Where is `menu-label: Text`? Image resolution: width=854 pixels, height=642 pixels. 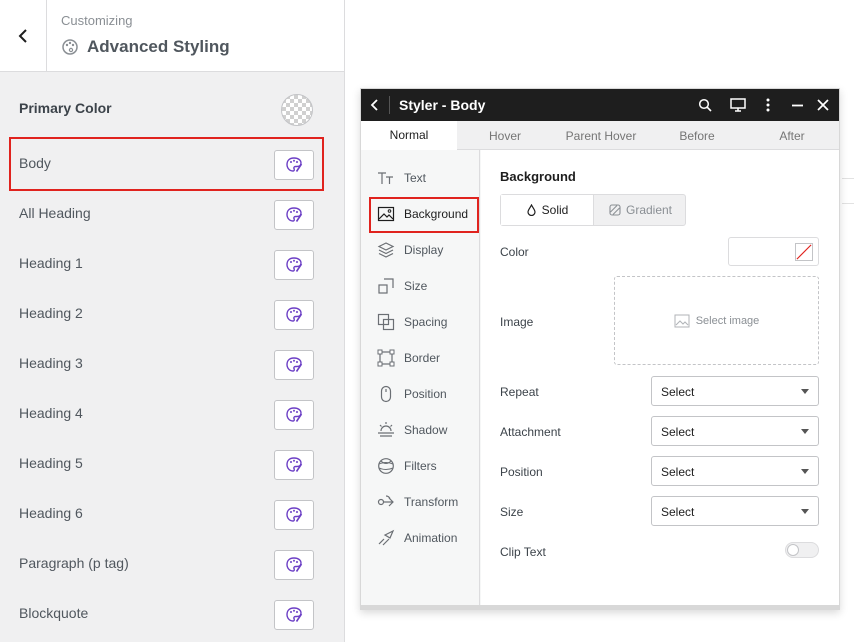
menu-label: Text is located at coordinates (415, 178).